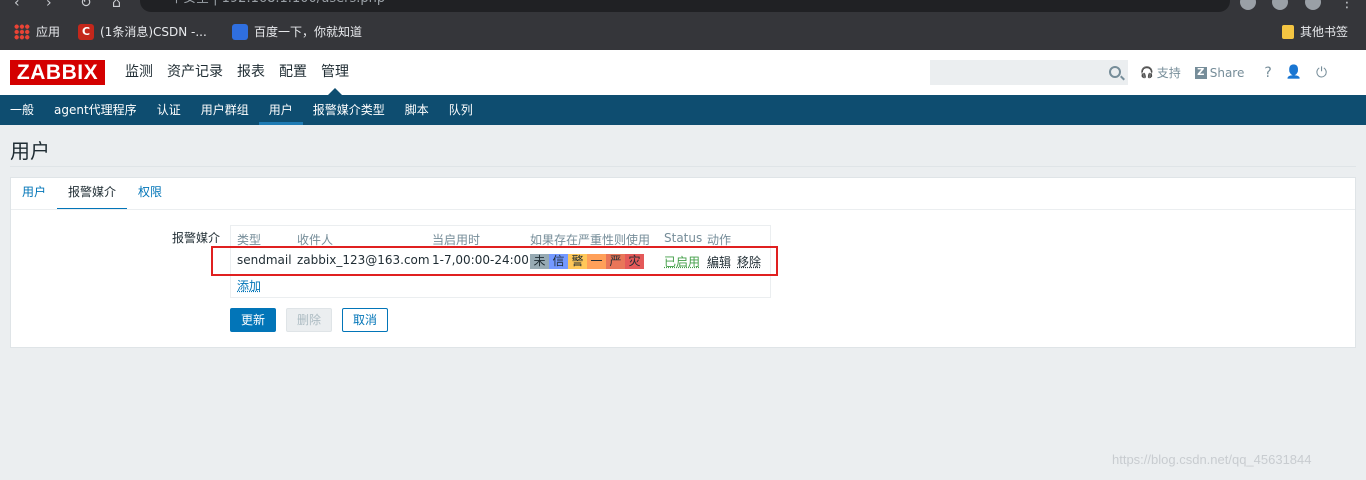  What do you see at coordinates (1200, 72) in the screenshot?
I see `share-icon: Z` at bounding box center [1200, 72].